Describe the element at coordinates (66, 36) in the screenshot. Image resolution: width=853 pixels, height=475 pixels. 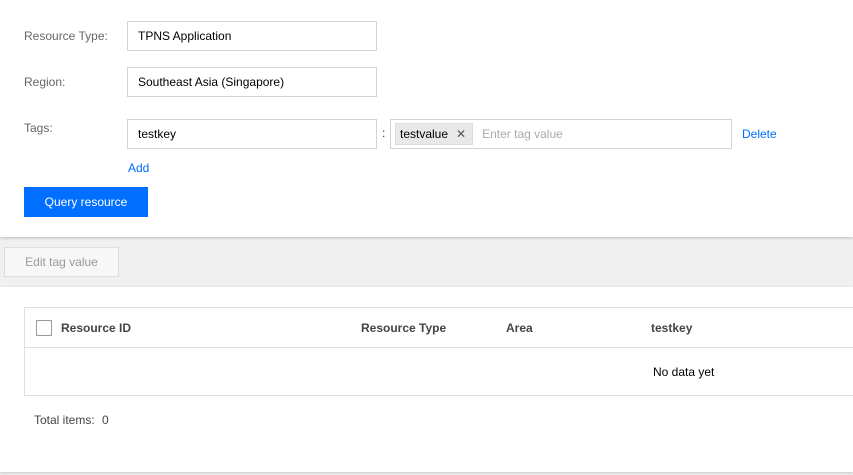
I see `resource-type-label: Resource Type:` at that location.